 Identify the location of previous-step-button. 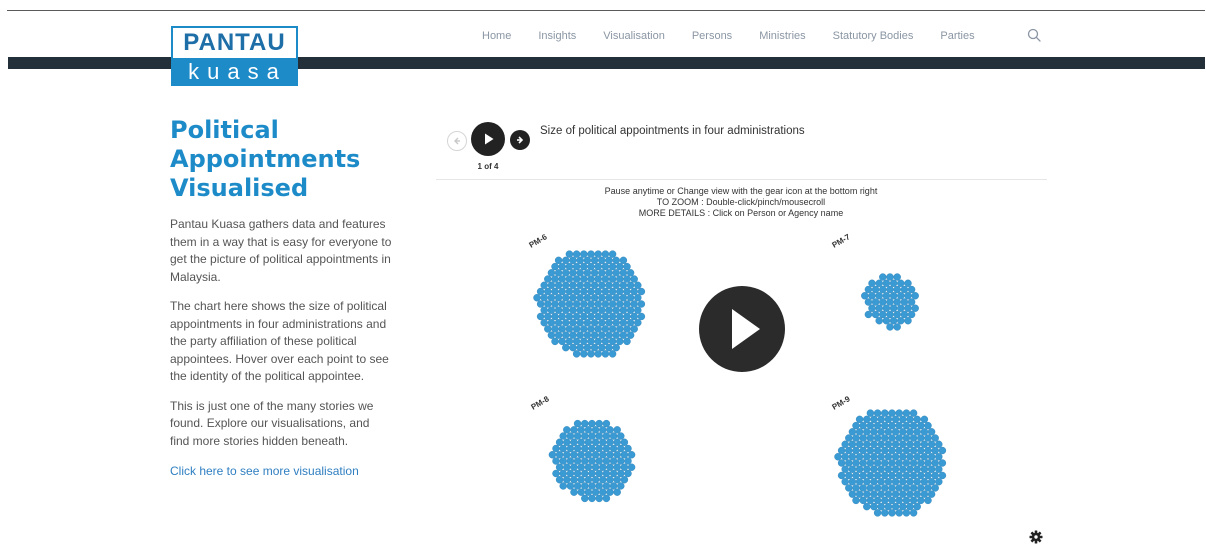
(457, 141).